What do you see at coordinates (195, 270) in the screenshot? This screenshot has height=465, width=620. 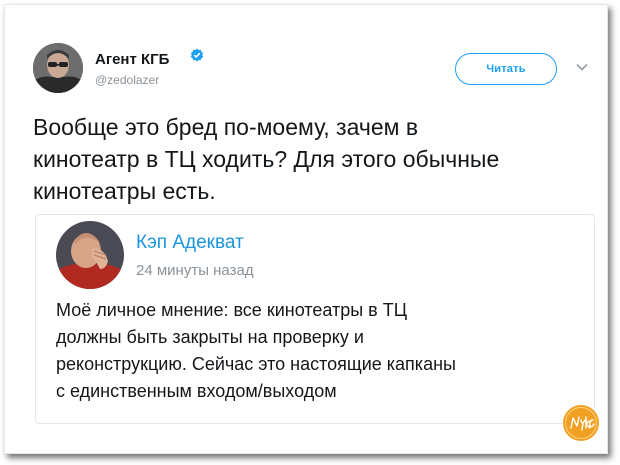 I see `quoted-timestamp: 24 минуты назад` at bounding box center [195, 270].